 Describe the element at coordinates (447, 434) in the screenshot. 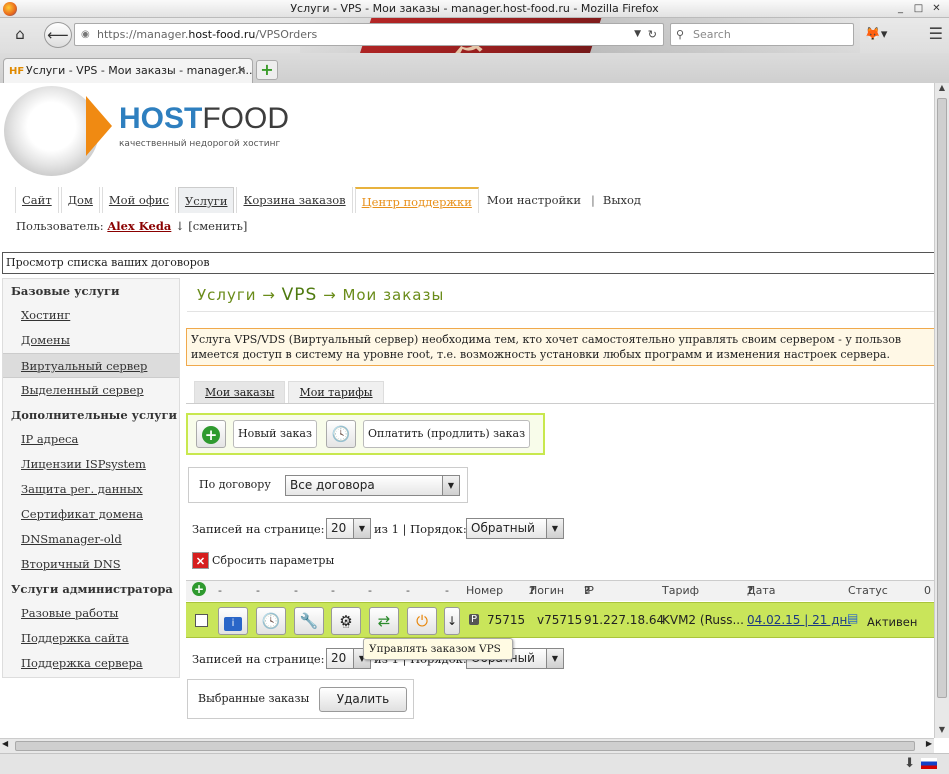

I see `pay-order-button: Оплатить (продлить) заказ` at that location.